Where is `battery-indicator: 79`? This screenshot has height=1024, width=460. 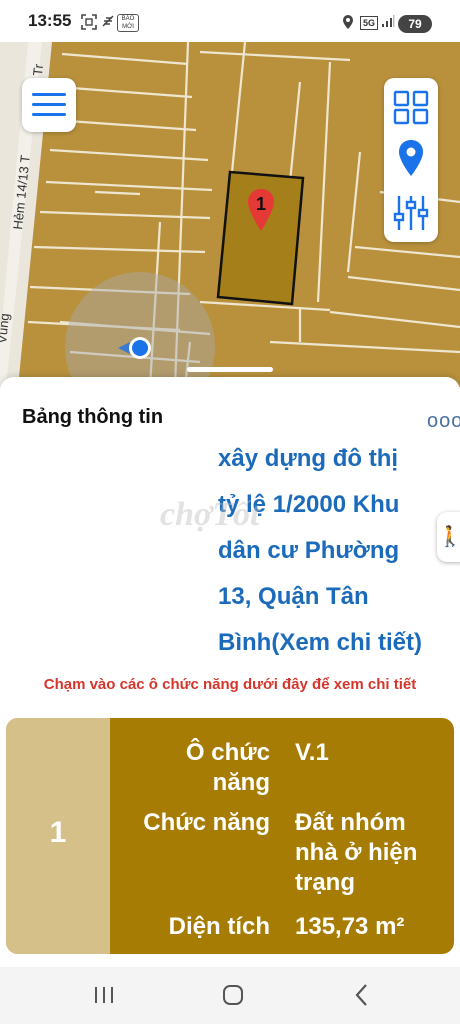 battery-indicator: 79 is located at coordinates (415, 24).